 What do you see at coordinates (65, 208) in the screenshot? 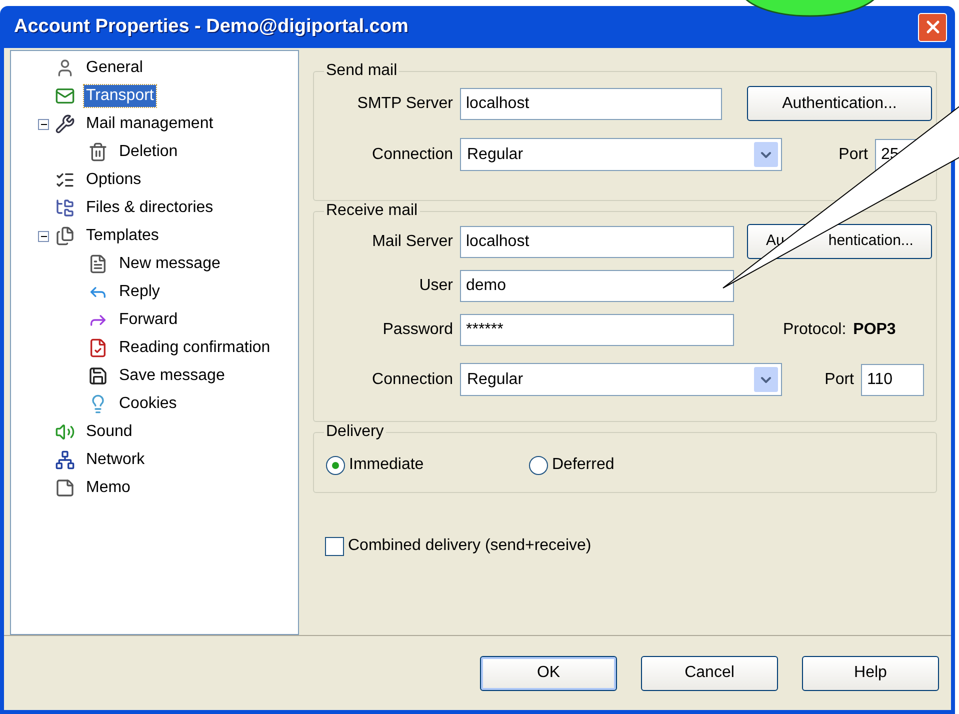
I see `folder-tree-icon` at bounding box center [65, 208].